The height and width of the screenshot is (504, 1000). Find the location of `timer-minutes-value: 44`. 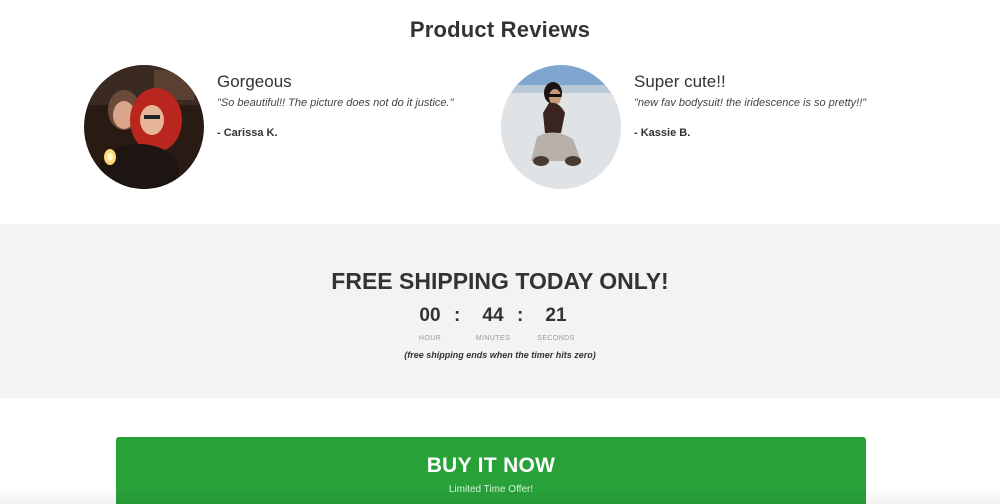

timer-minutes-value: 44 is located at coordinates (493, 315).